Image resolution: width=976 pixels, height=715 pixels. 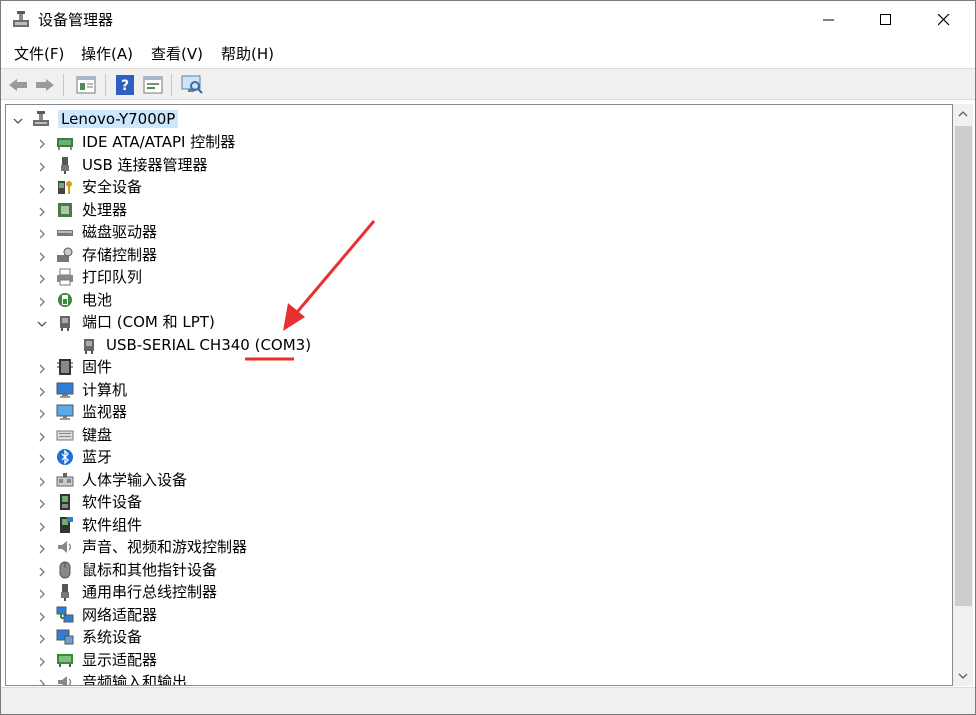 What do you see at coordinates (476, 345) in the screenshot?
I see `tree-device-item: USB-SERIAL CH340 (COM3)` at bounding box center [476, 345].